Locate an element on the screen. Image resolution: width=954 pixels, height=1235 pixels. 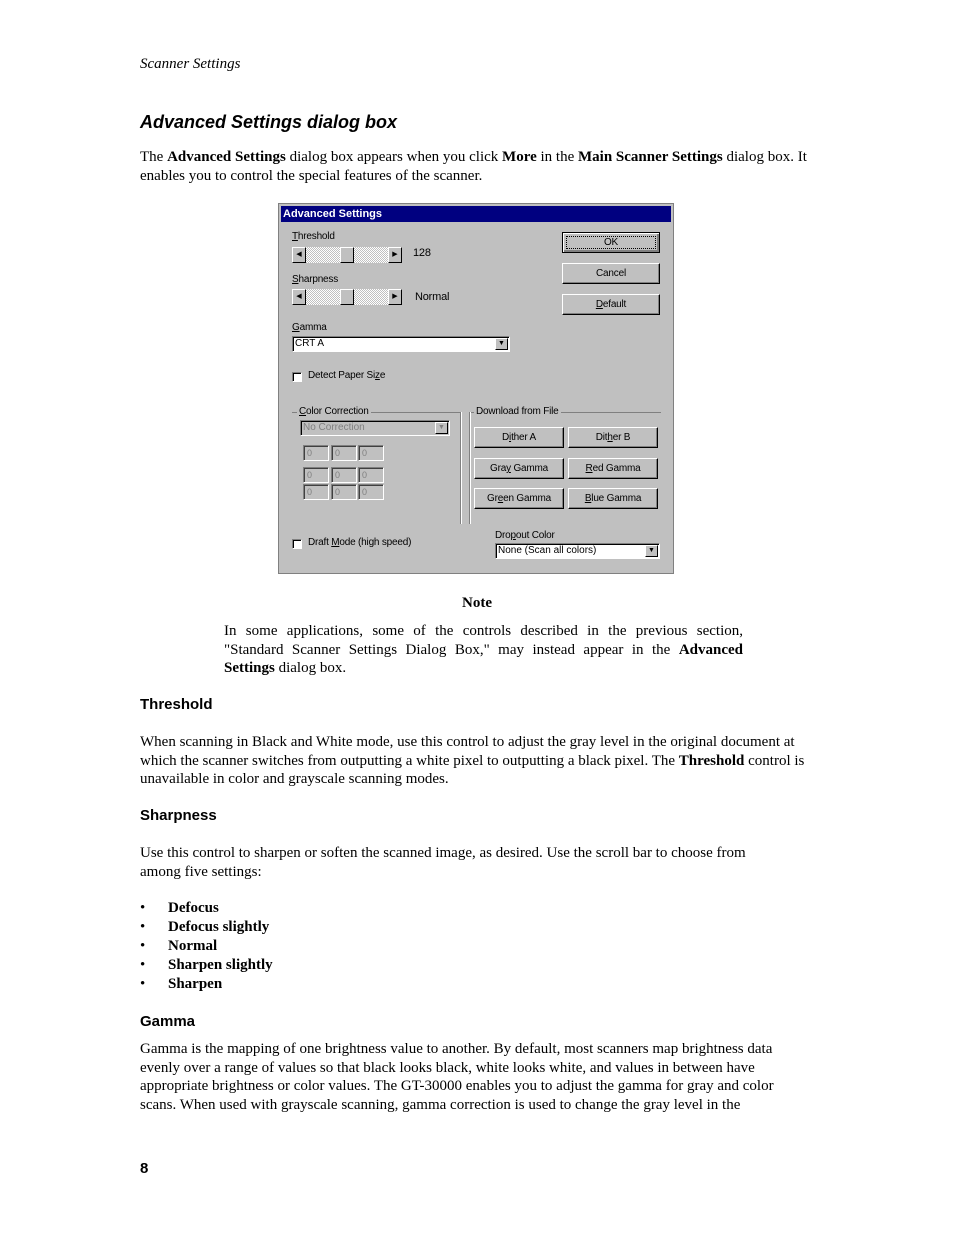
button-label: OK is located at coordinates (611, 242).